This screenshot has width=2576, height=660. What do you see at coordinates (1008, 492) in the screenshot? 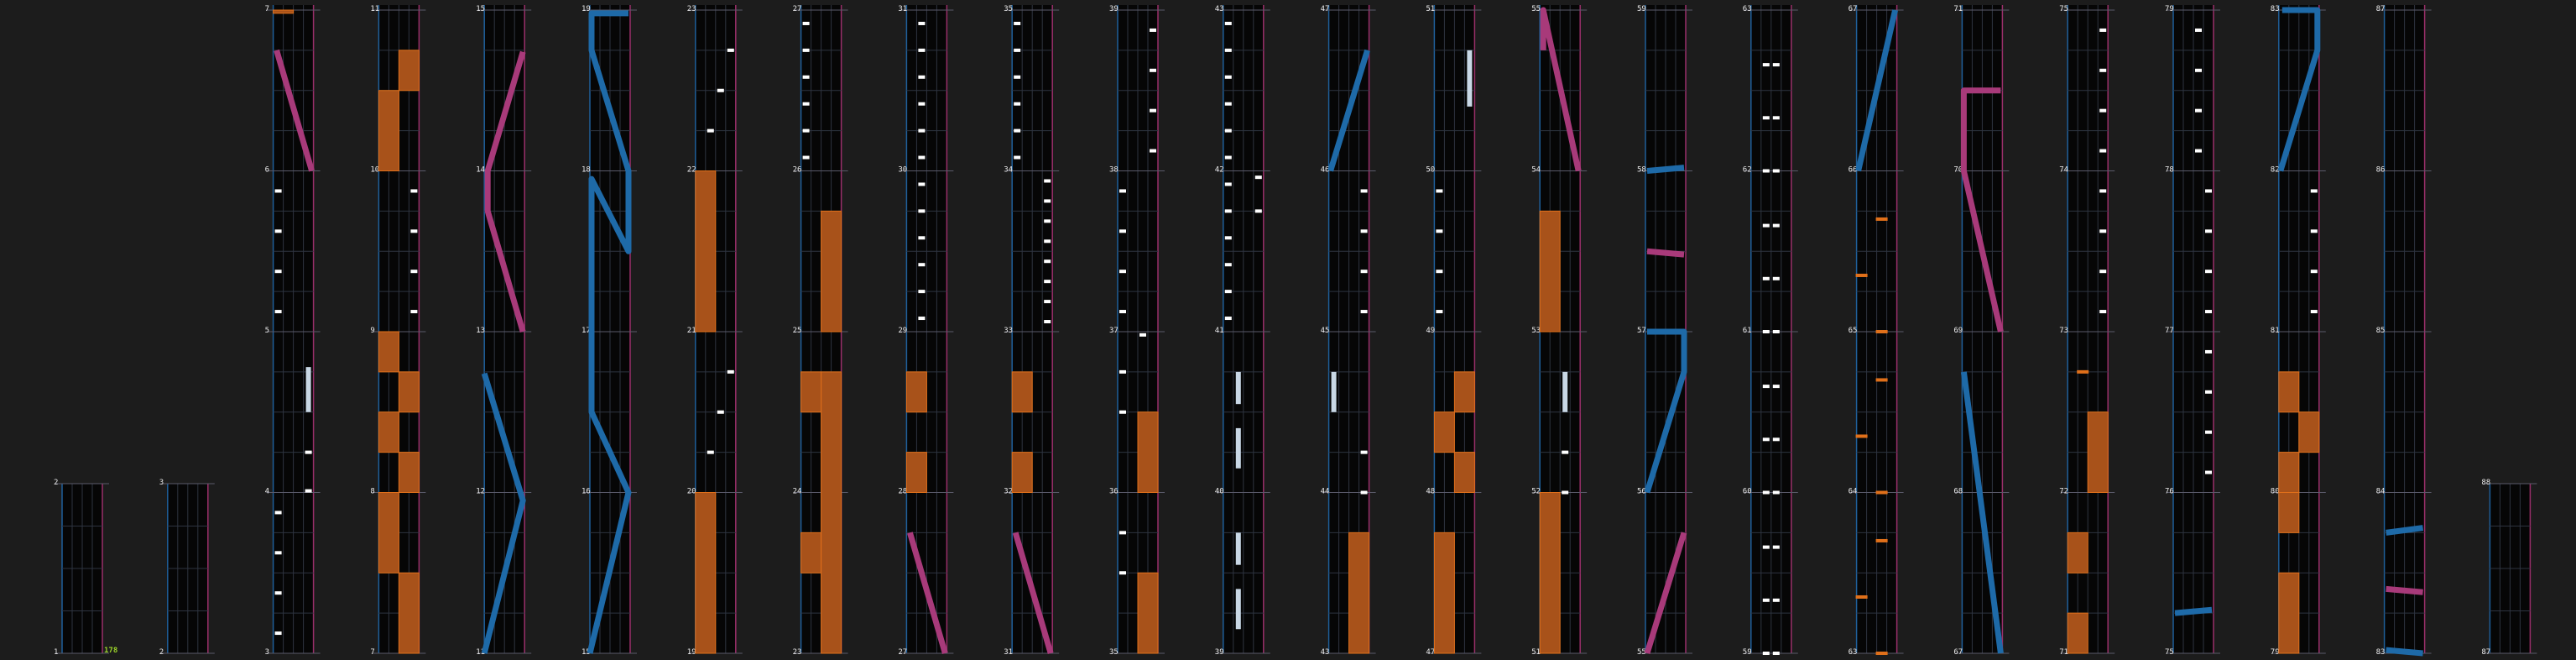
I see `measure-number-label: 32` at bounding box center [1008, 492].